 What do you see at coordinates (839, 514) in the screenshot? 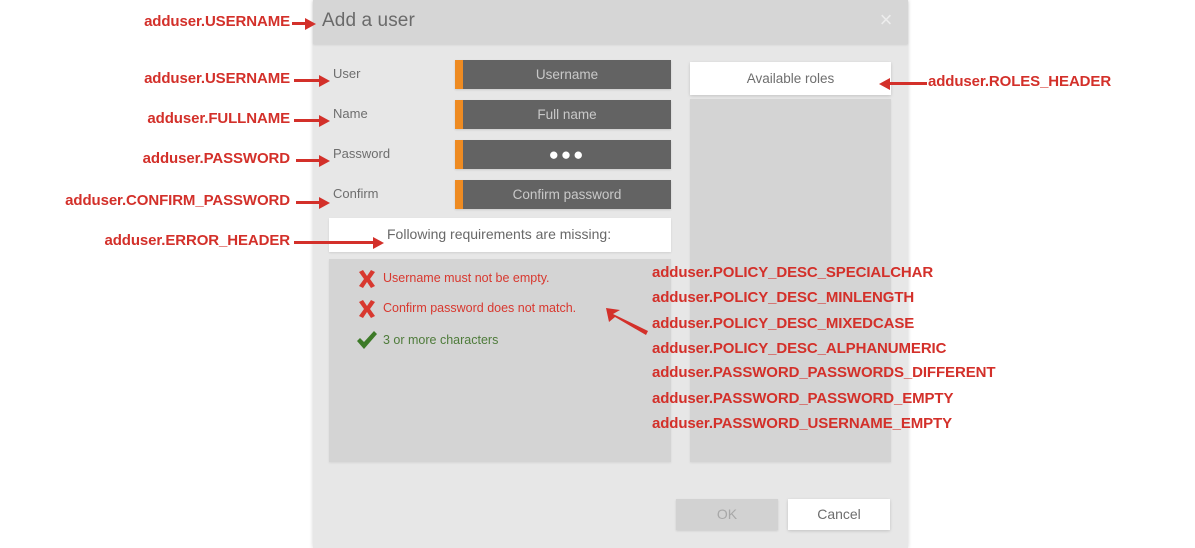
I see `cancel-button: Cancel` at bounding box center [839, 514].